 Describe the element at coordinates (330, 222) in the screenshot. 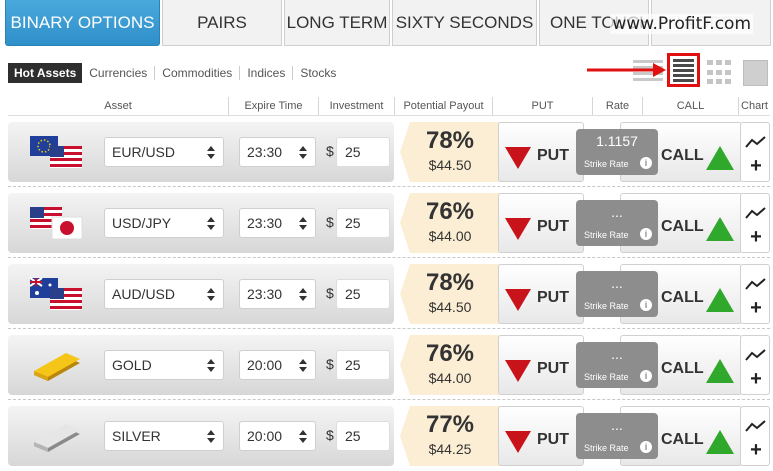

I see `currency-symbol: $` at that location.